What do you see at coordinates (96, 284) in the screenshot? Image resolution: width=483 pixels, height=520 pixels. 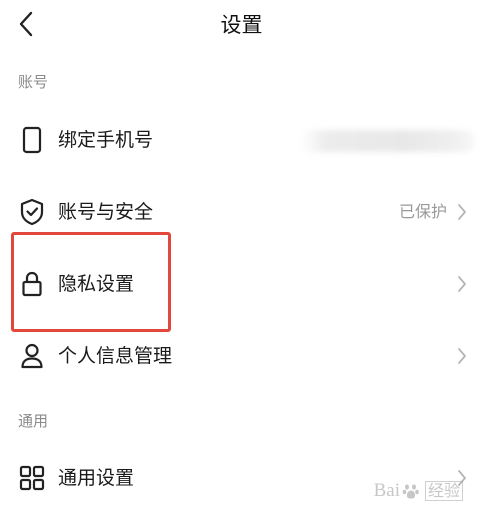 I see `row-label-privacy-settings: 隐私设置` at bounding box center [96, 284].